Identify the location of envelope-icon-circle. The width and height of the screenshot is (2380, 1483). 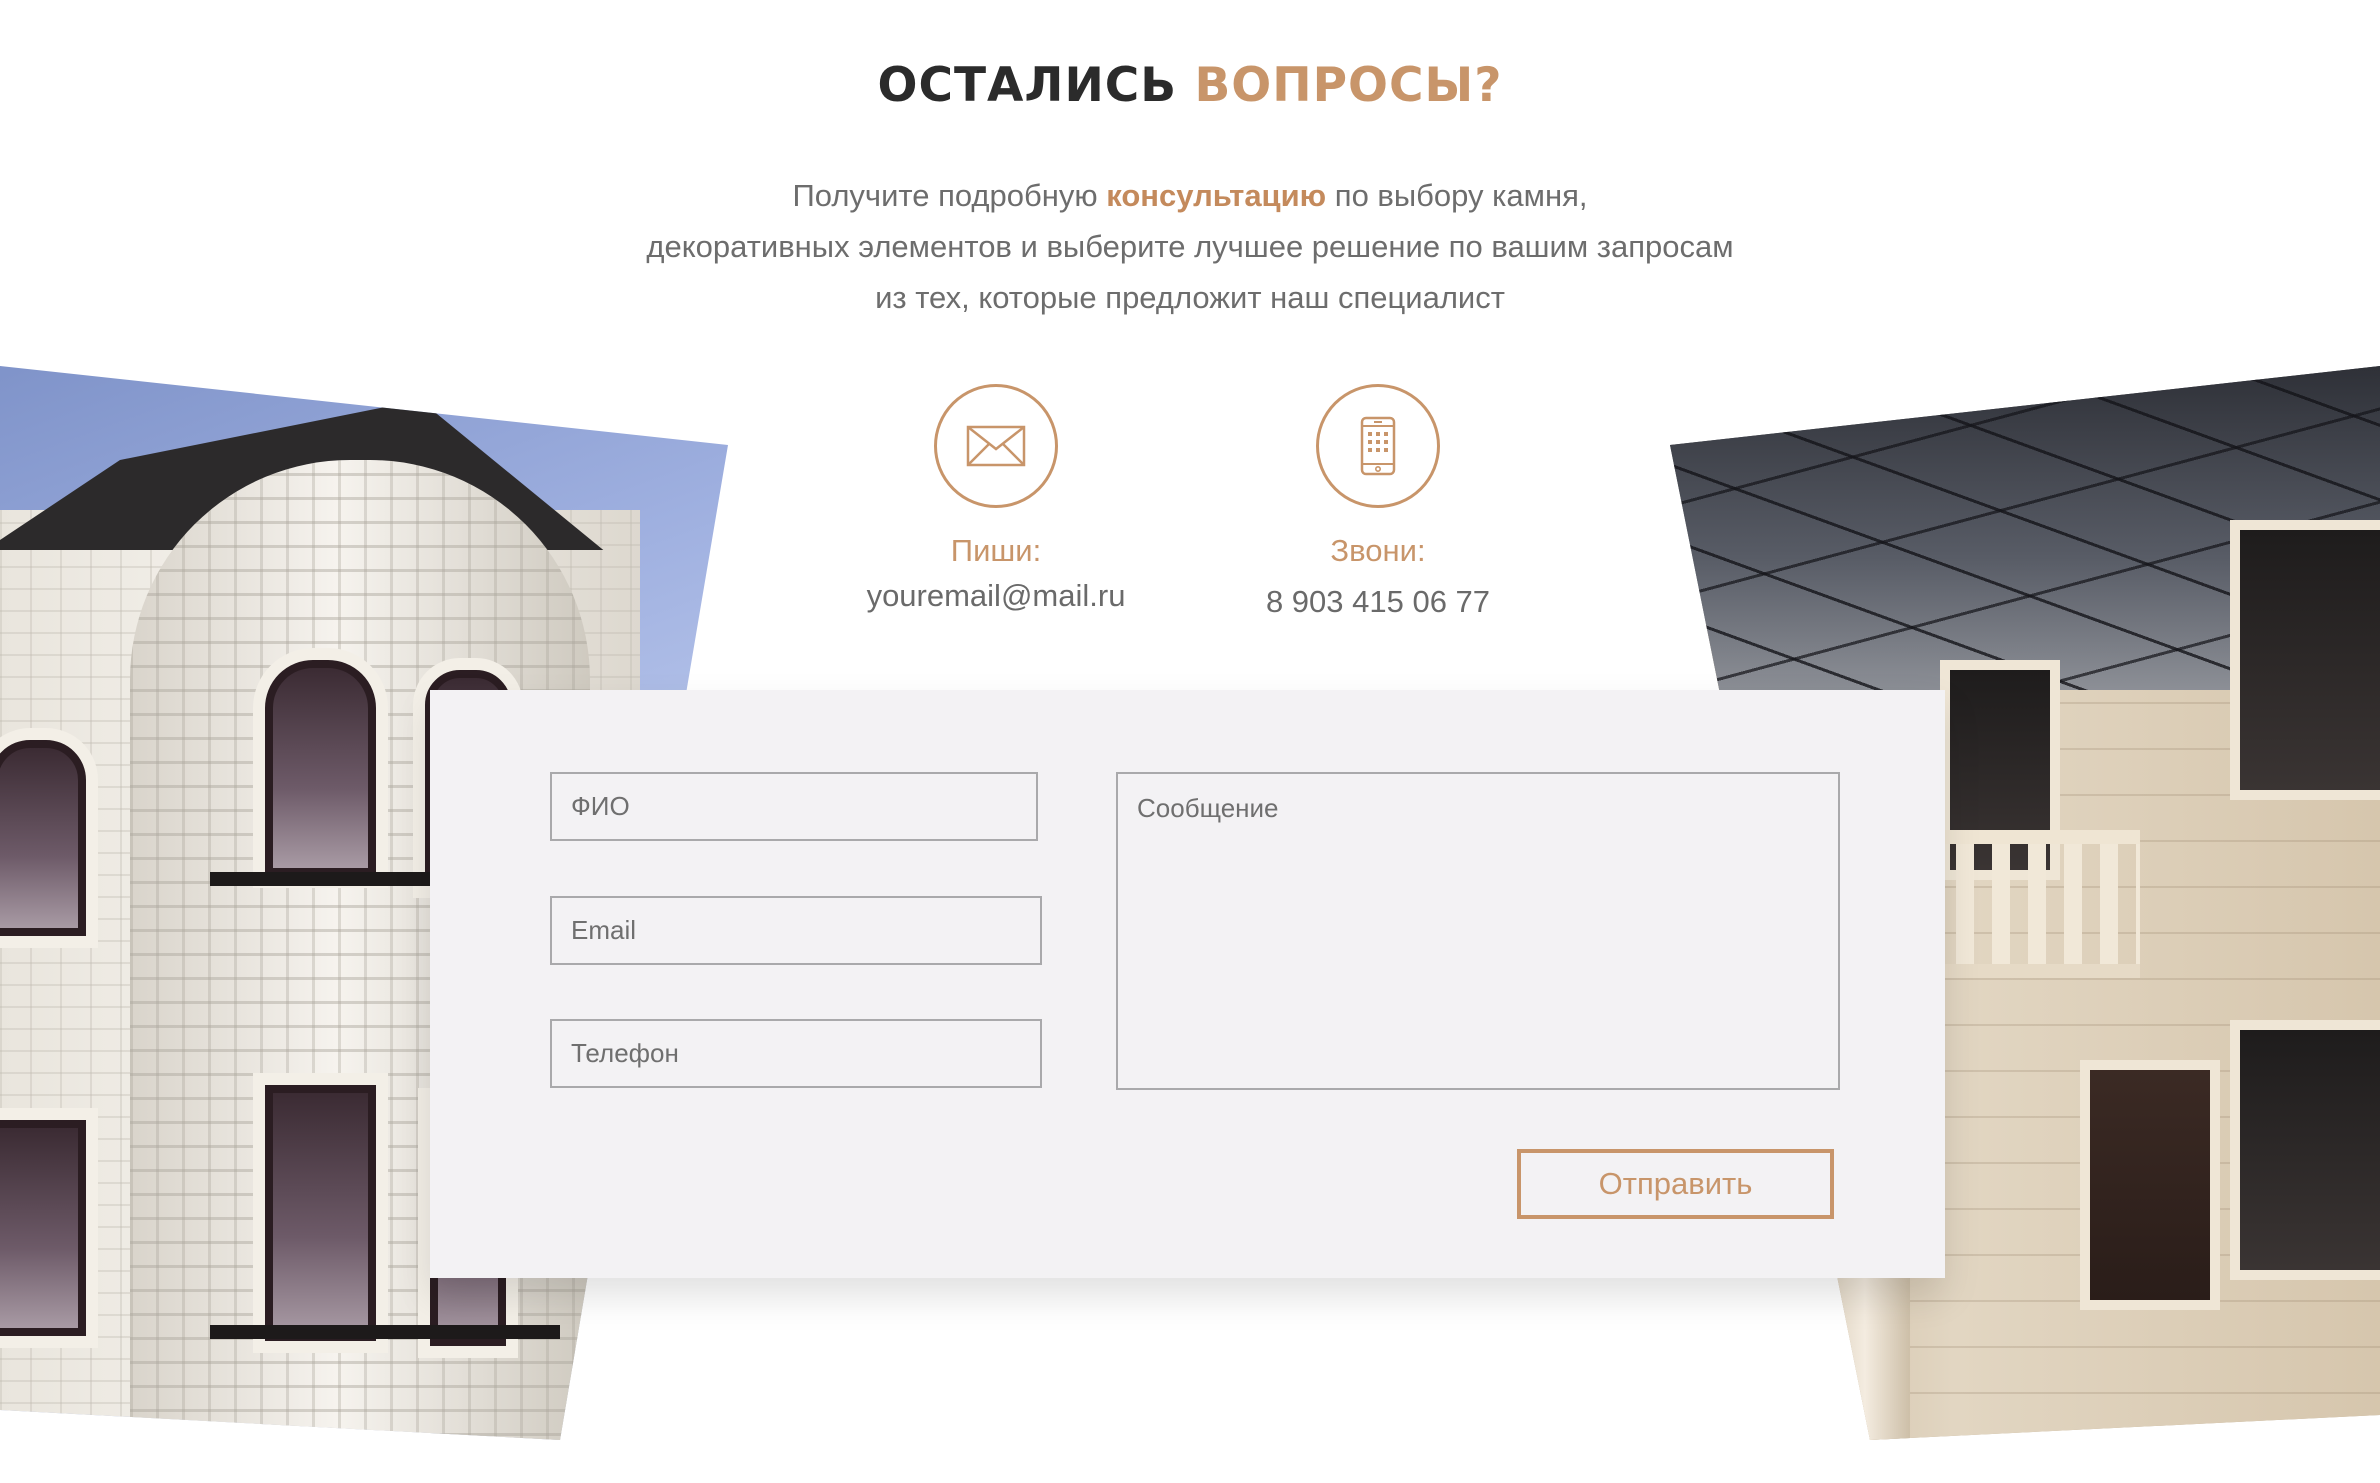
(996, 446).